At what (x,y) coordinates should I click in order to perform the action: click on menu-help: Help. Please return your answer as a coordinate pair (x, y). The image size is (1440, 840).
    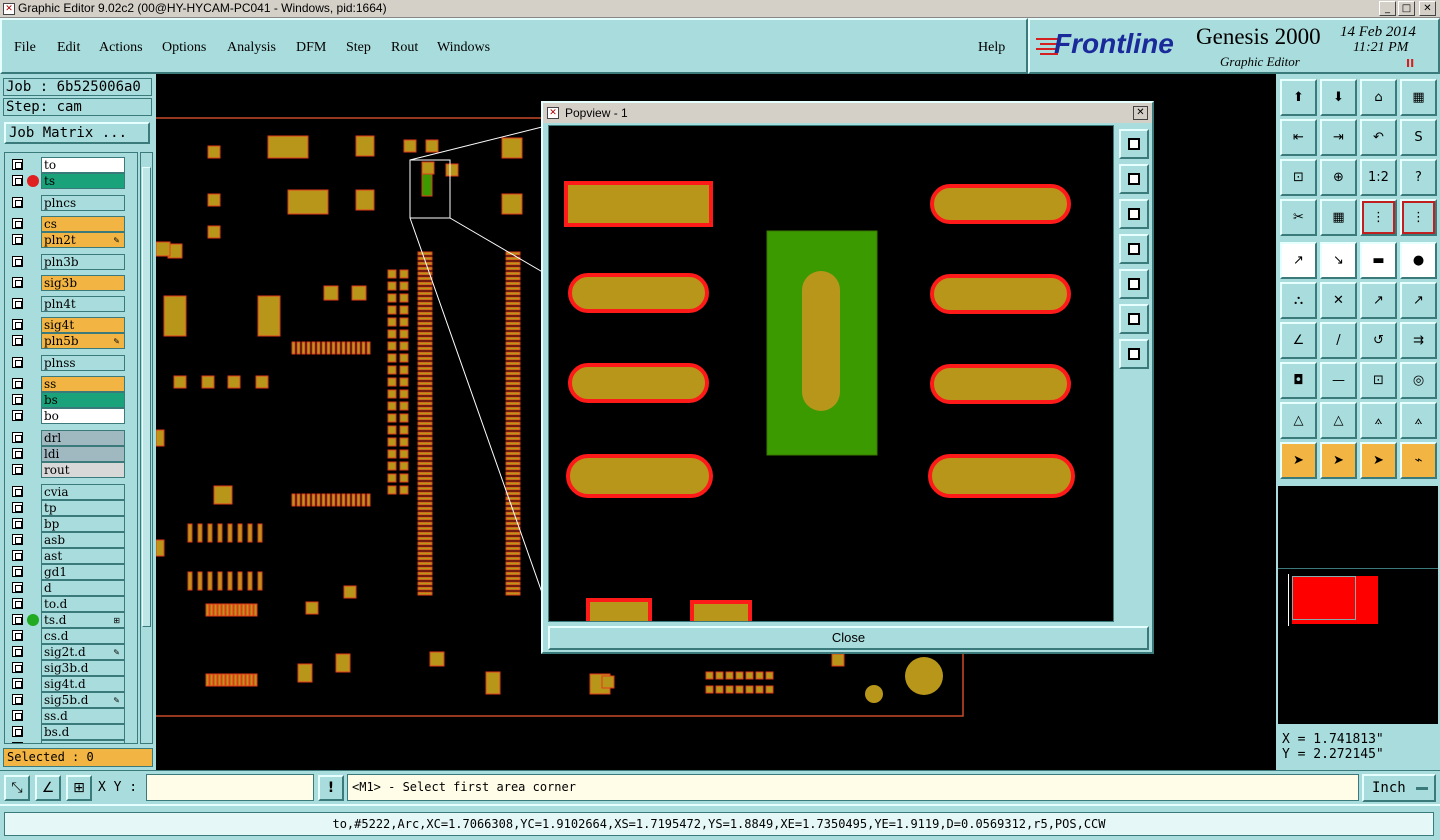
    Looking at the image, I should click on (991, 48).